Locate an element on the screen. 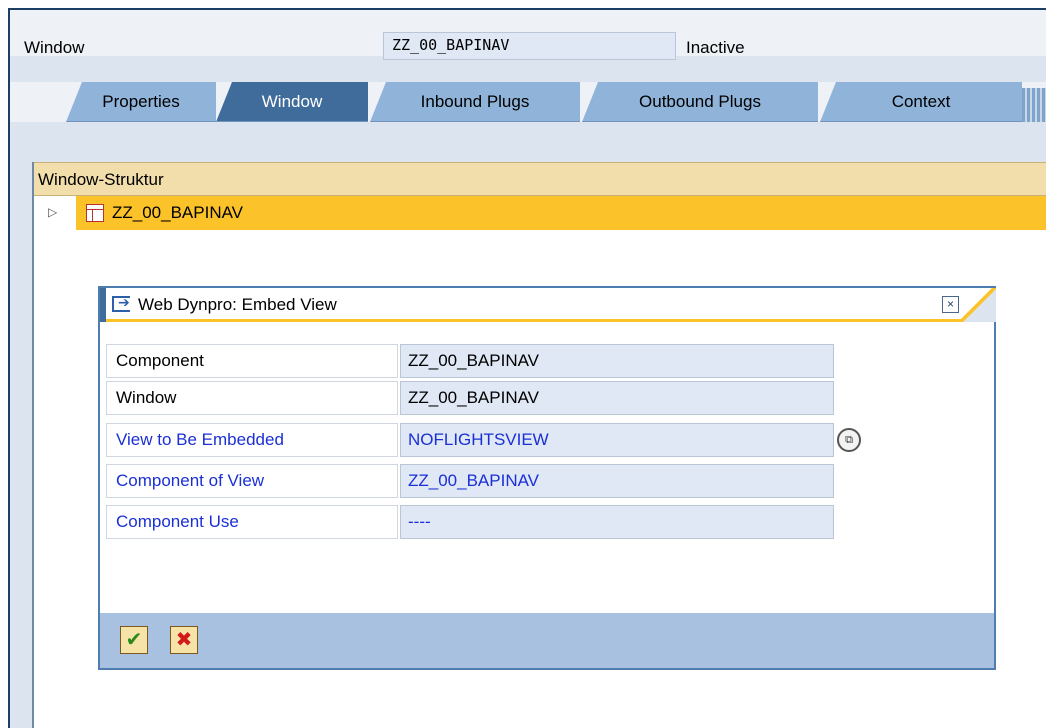  component-of-view-field: ZZ_00_BAPINAV is located at coordinates (617, 481).